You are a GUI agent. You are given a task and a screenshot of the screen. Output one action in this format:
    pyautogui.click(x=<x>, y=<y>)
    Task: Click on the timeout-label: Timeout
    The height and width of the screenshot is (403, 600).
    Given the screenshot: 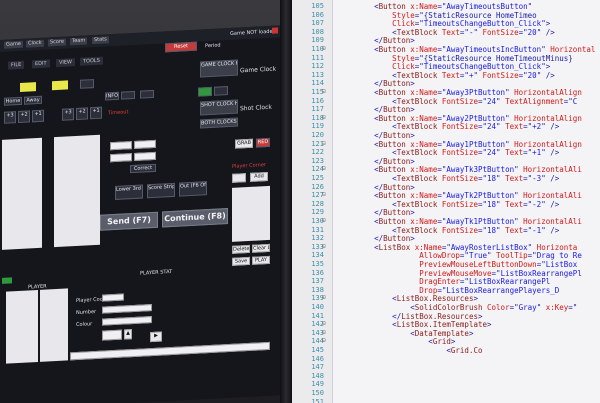 What is the action you would take?
    pyautogui.click(x=118, y=113)
    